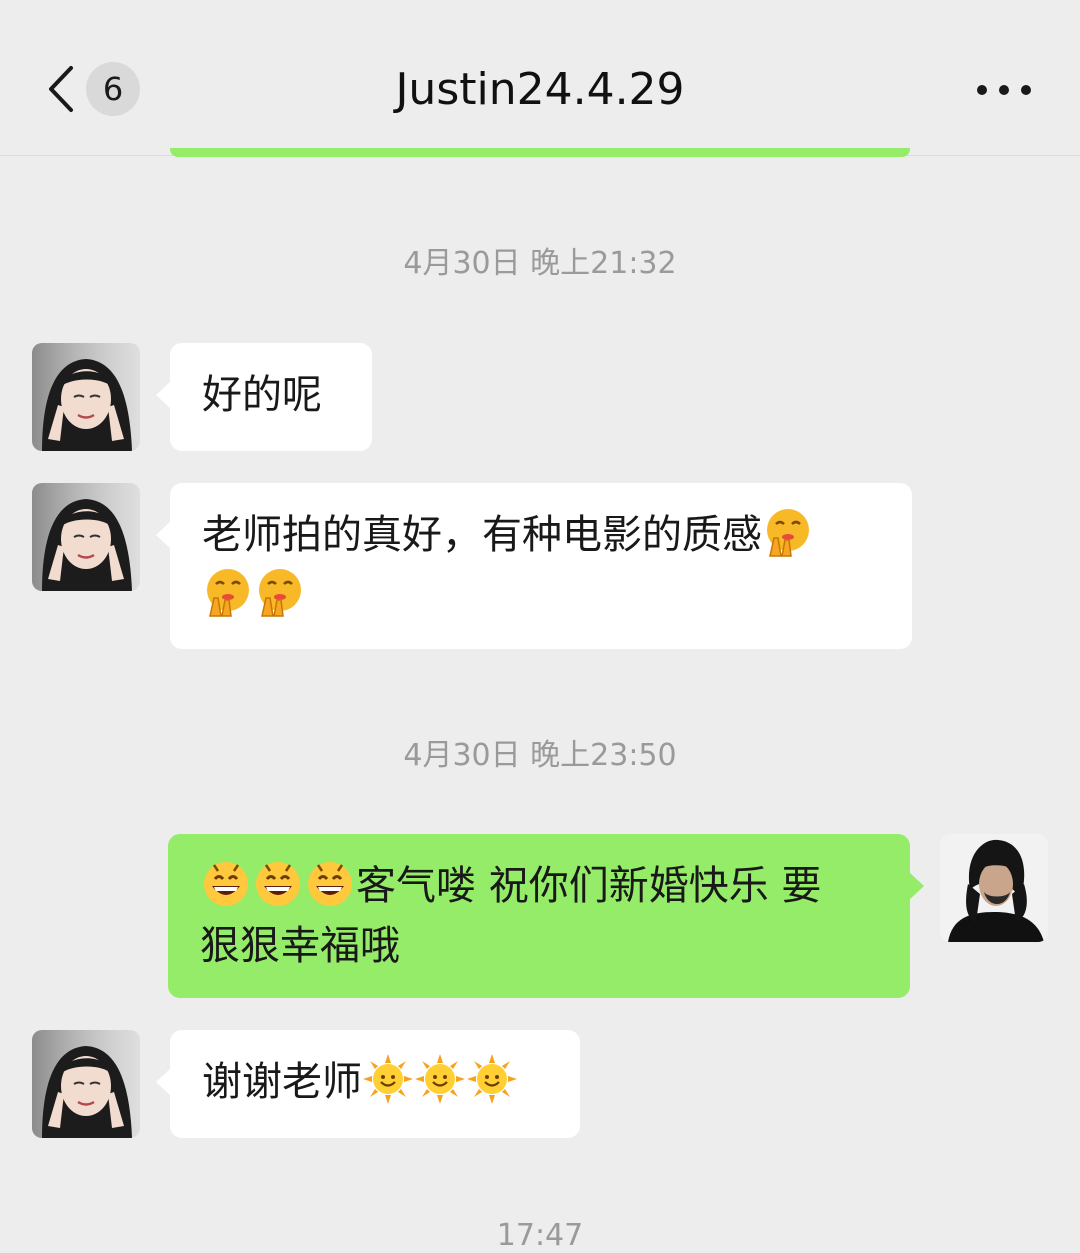  Describe the element at coordinates (540, 755) in the screenshot. I see `timestamp: 4月30日 晚上23:50` at that location.